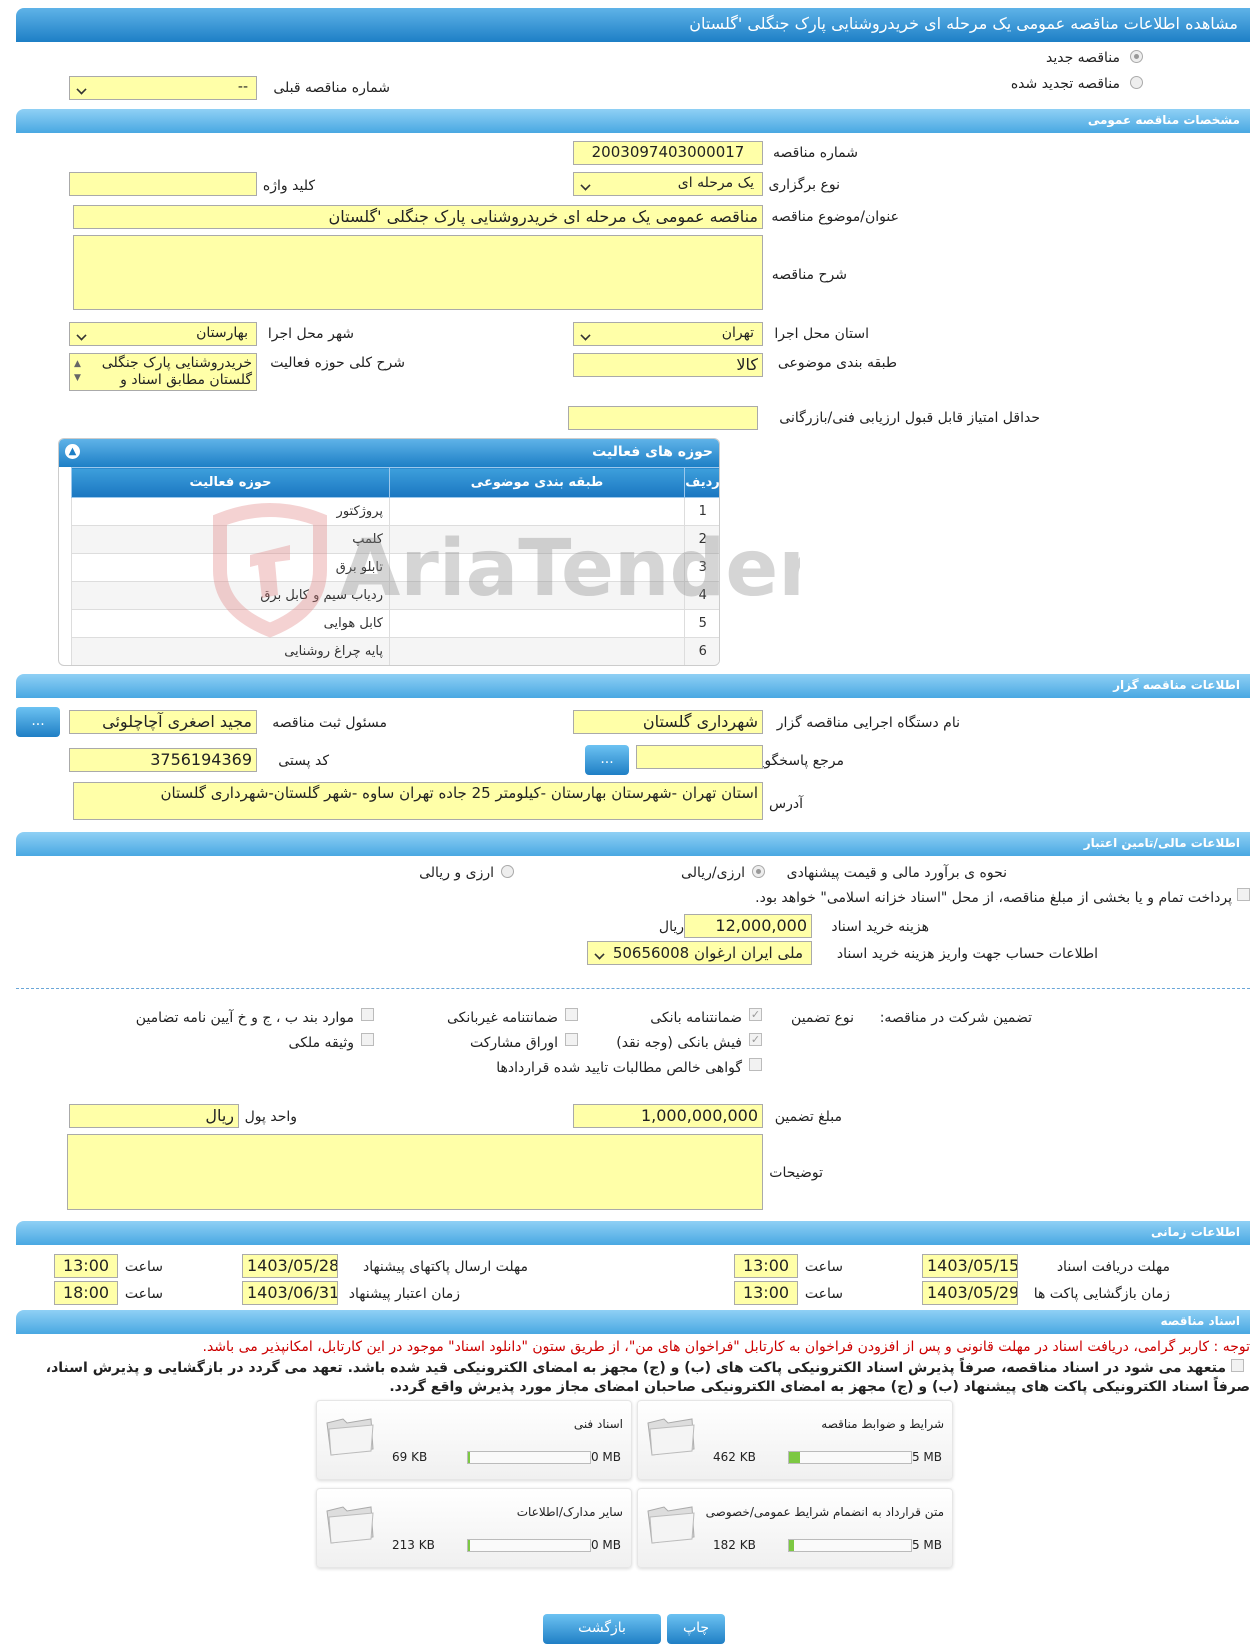 The image size is (1250, 1651). What do you see at coordinates (696, 1629) in the screenshot?
I see `print-button: چاپ` at bounding box center [696, 1629].